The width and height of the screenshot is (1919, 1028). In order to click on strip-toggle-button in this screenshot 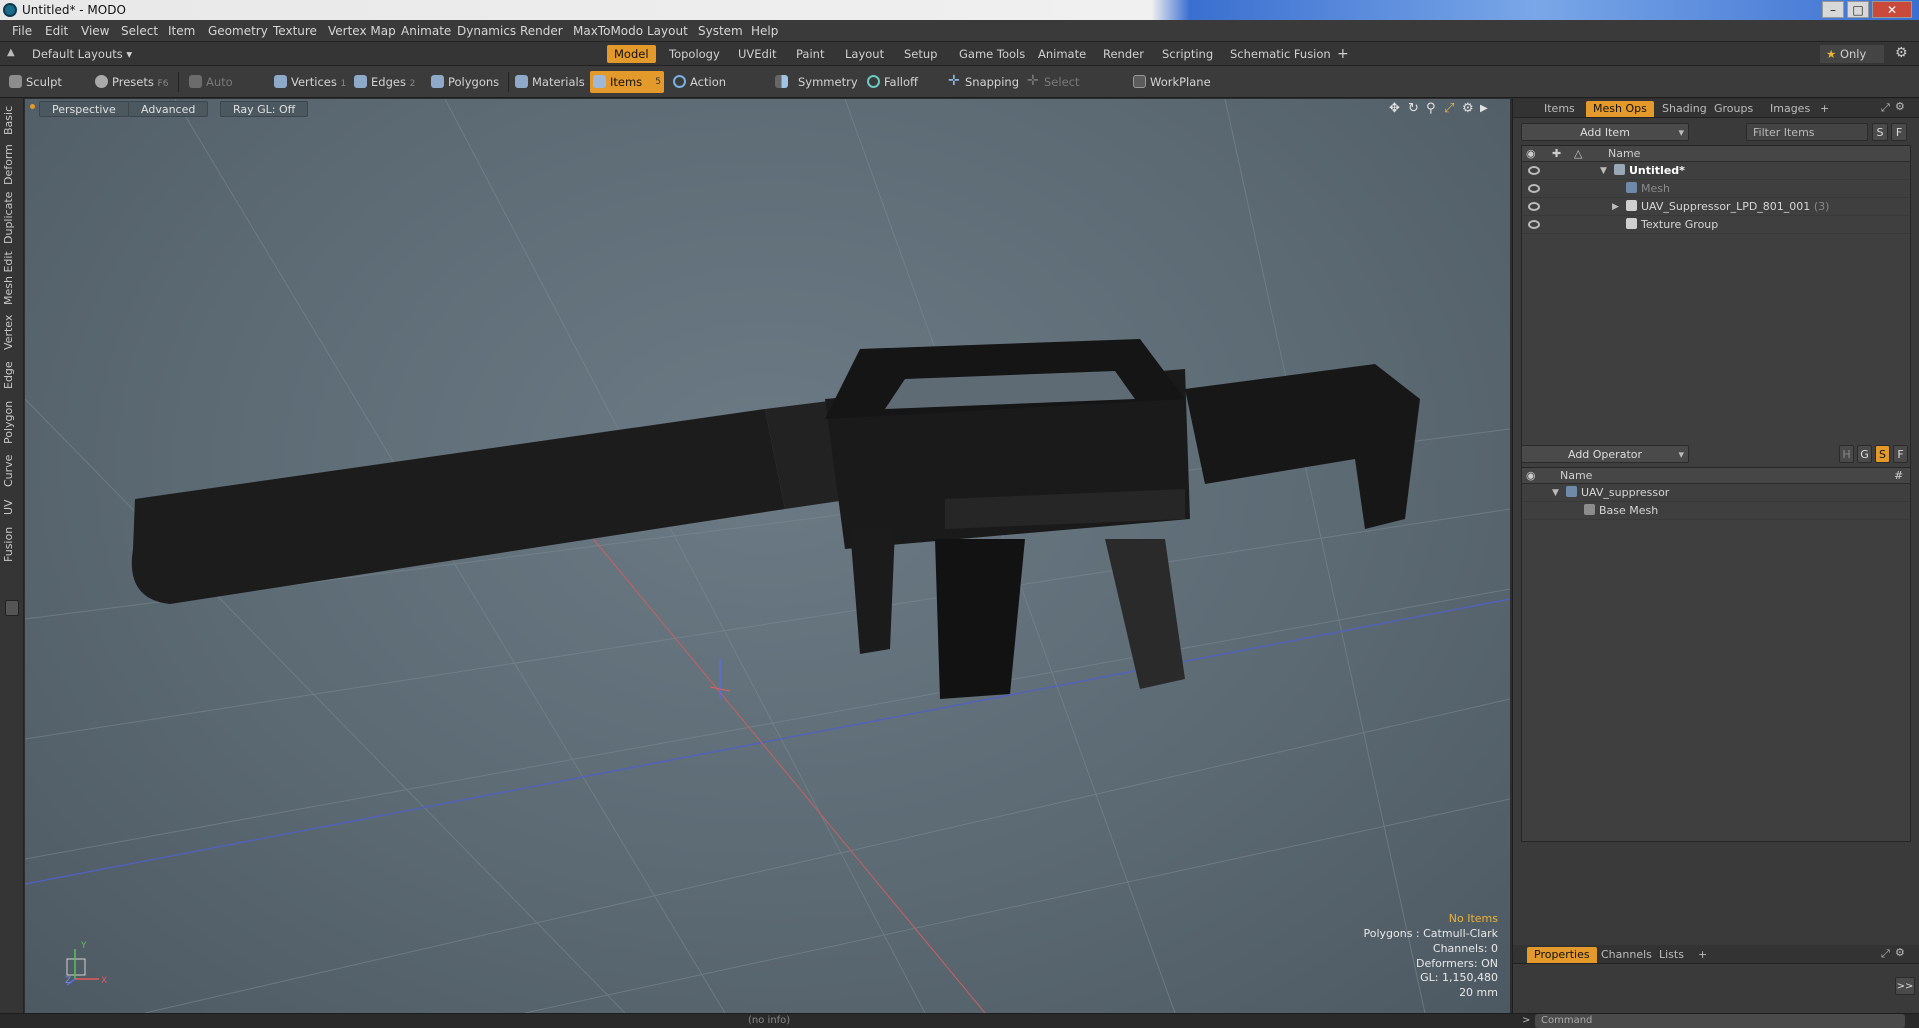, I will do `click(12, 608)`.